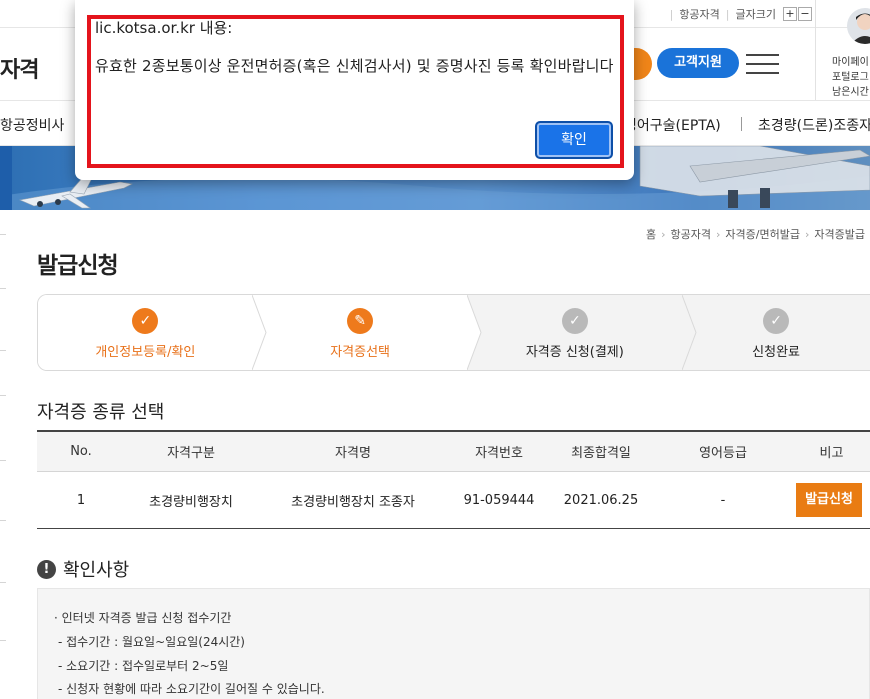 The image size is (870, 699). I want to click on cell-no: 1, so click(81, 500).